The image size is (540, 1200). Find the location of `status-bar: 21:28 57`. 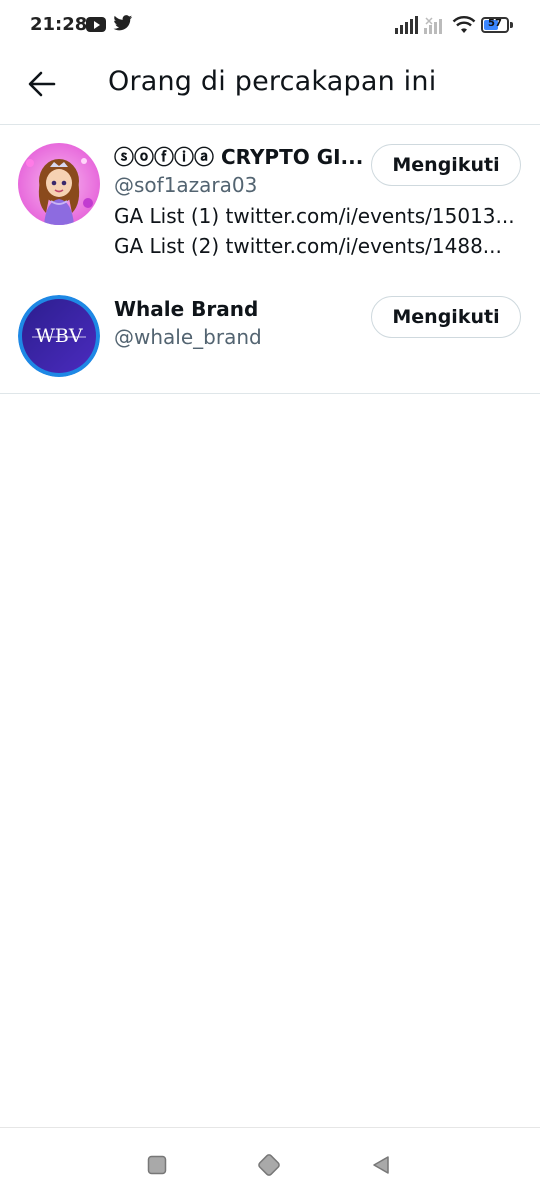

status-bar: 21:28 57 is located at coordinates (270, 26).